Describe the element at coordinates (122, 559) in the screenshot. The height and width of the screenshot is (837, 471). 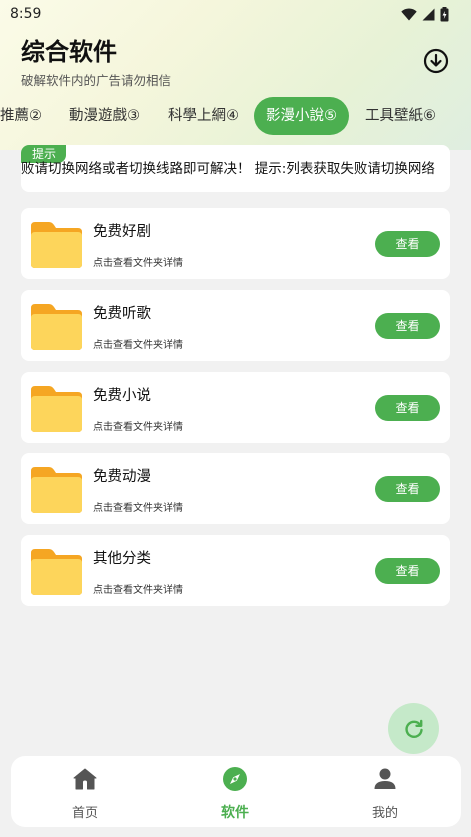
I see `list-item-title: 其他分类` at that location.